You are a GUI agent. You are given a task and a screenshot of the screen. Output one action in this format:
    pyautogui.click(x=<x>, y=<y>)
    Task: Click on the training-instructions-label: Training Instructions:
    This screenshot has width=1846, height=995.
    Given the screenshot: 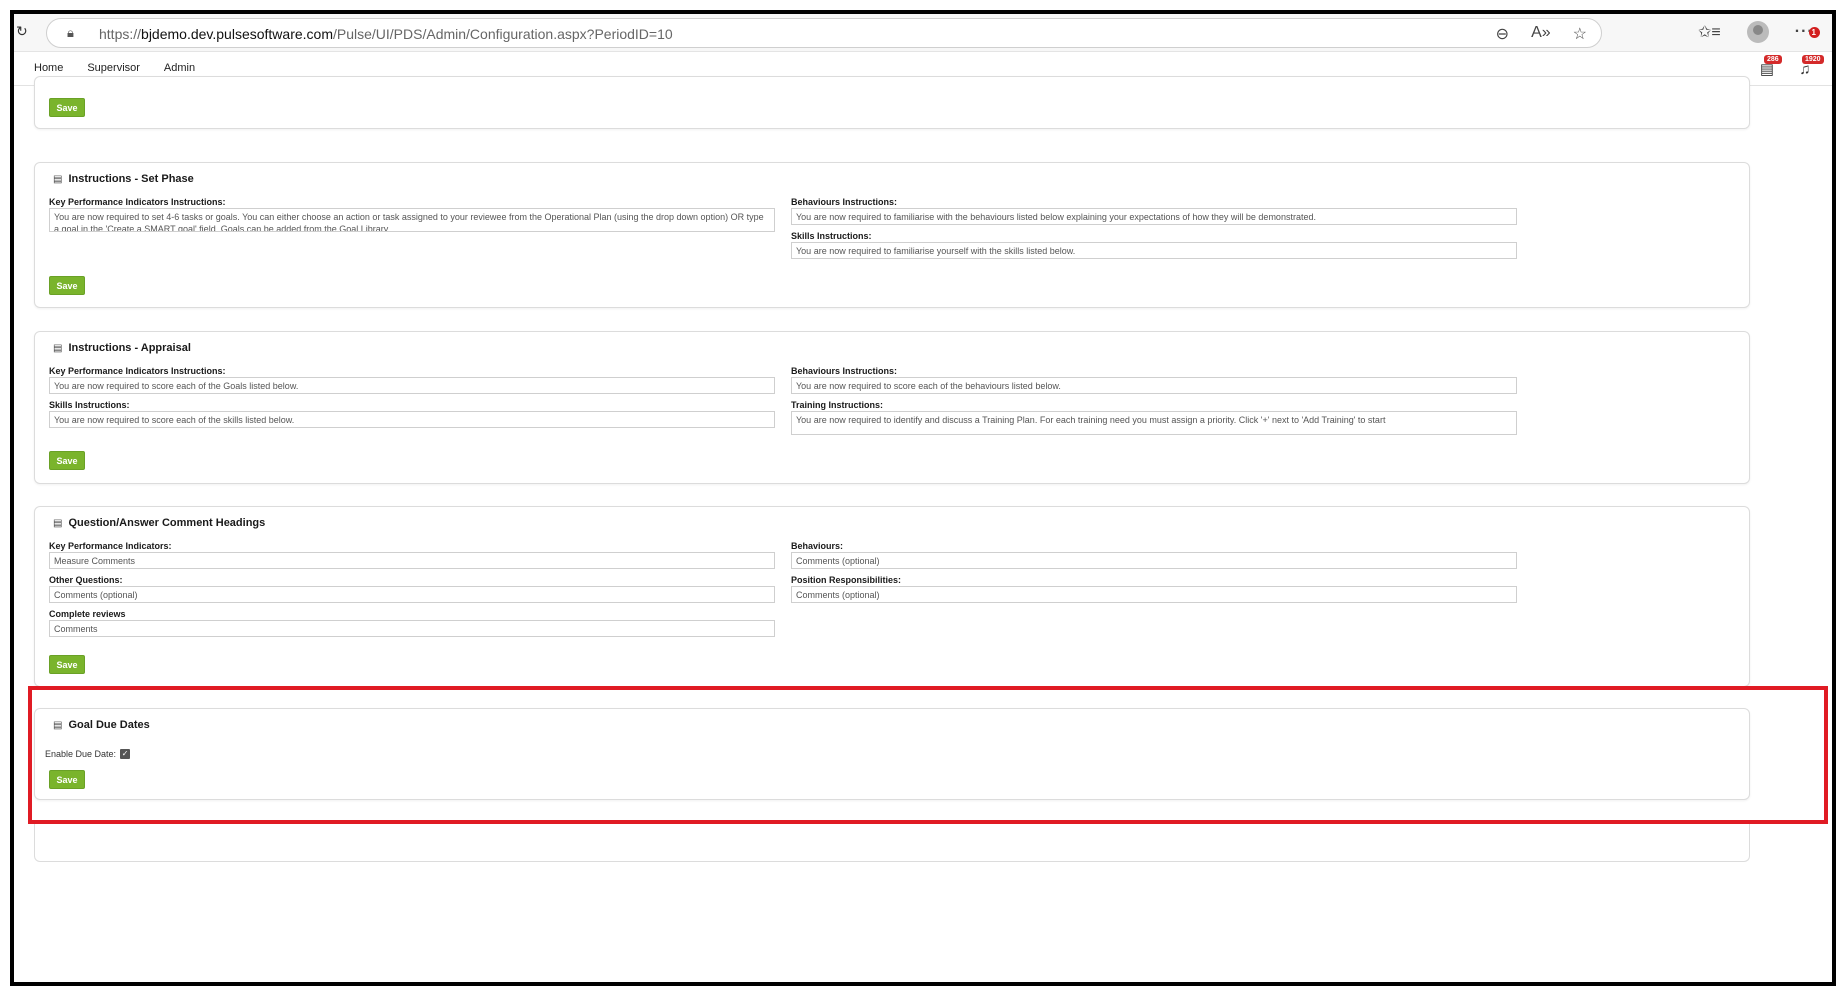 What is the action you would take?
    pyautogui.click(x=837, y=405)
    